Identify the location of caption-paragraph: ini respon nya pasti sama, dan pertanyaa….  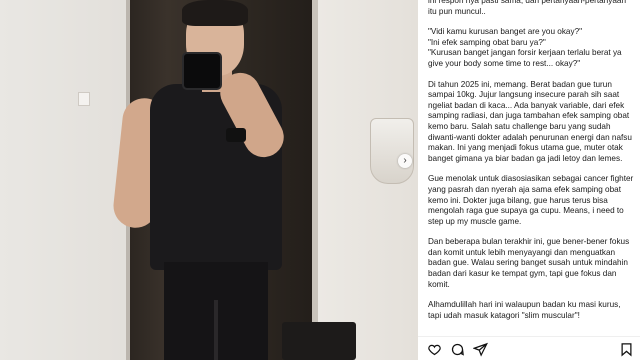
(527, 8).